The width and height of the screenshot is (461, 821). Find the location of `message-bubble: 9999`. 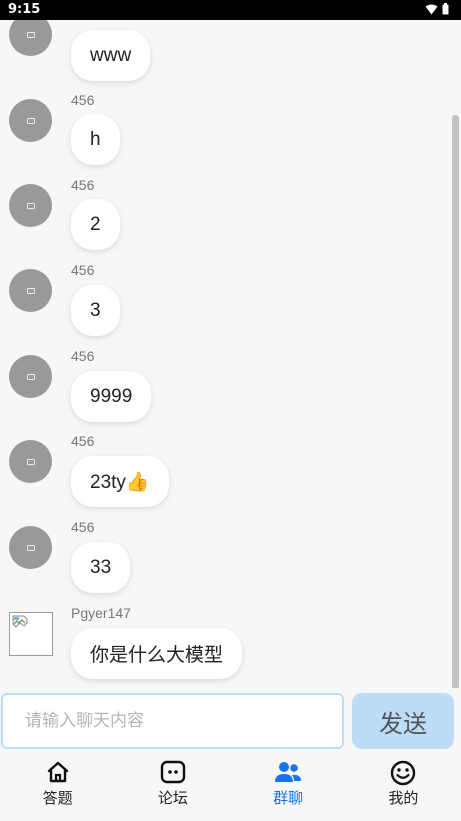

message-bubble: 9999 is located at coordinates (111, 396).